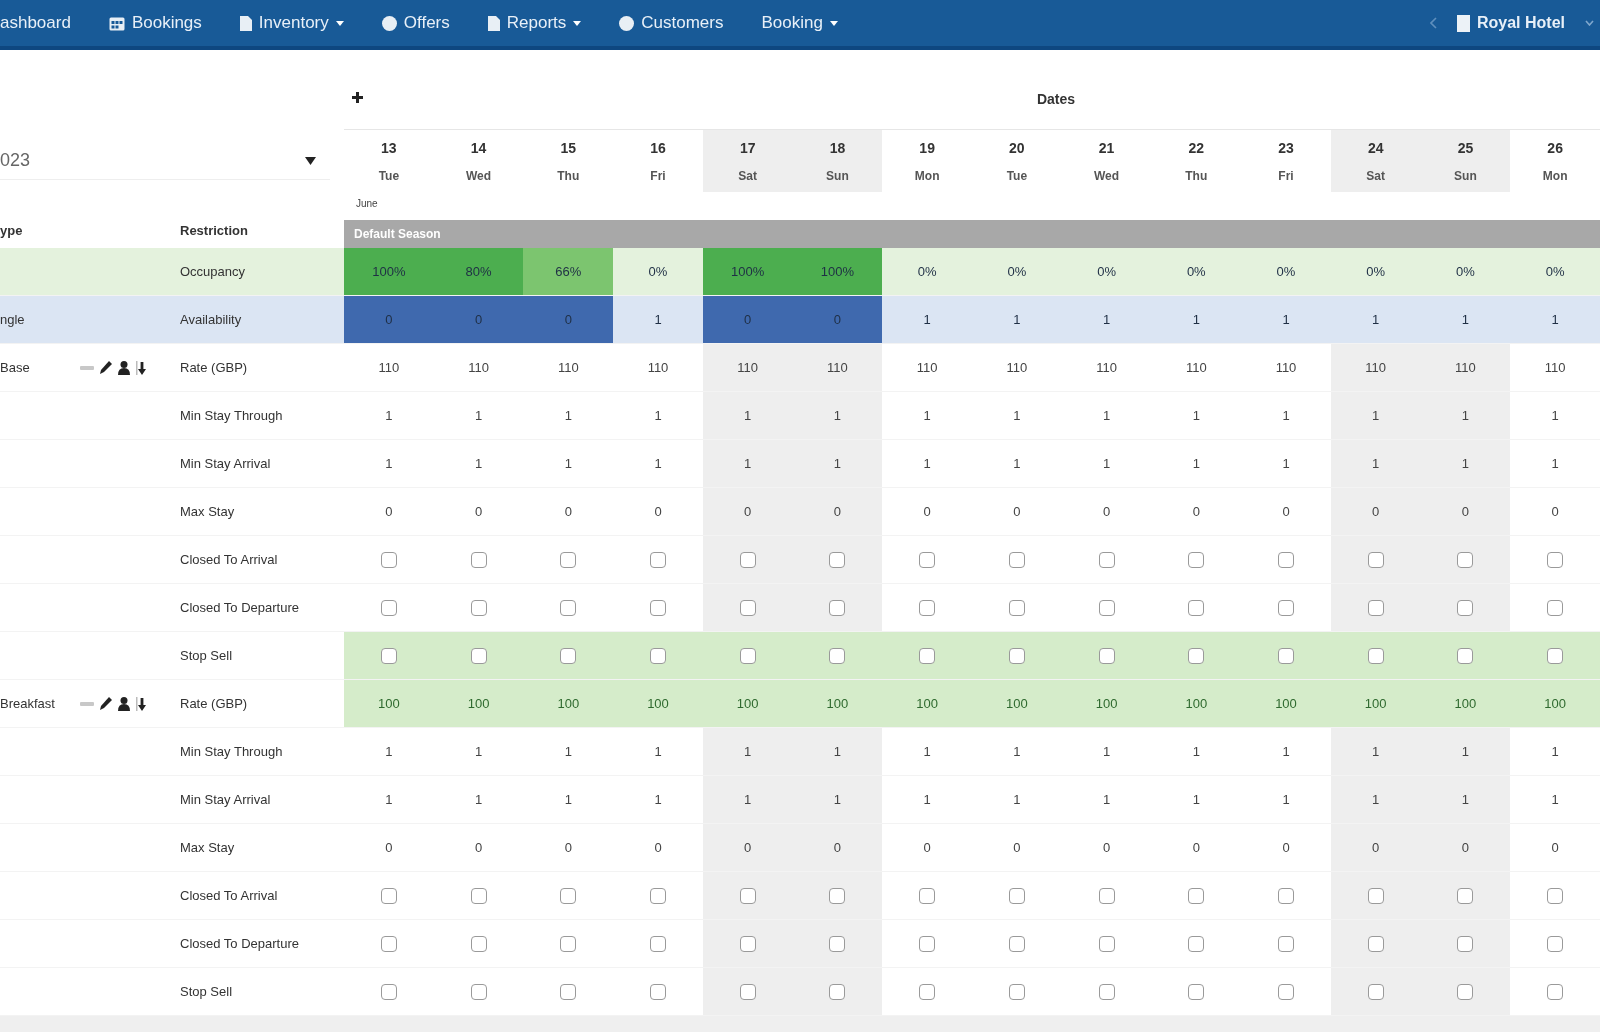  I want to click on nav-link: Bookings, so click(155, 23).